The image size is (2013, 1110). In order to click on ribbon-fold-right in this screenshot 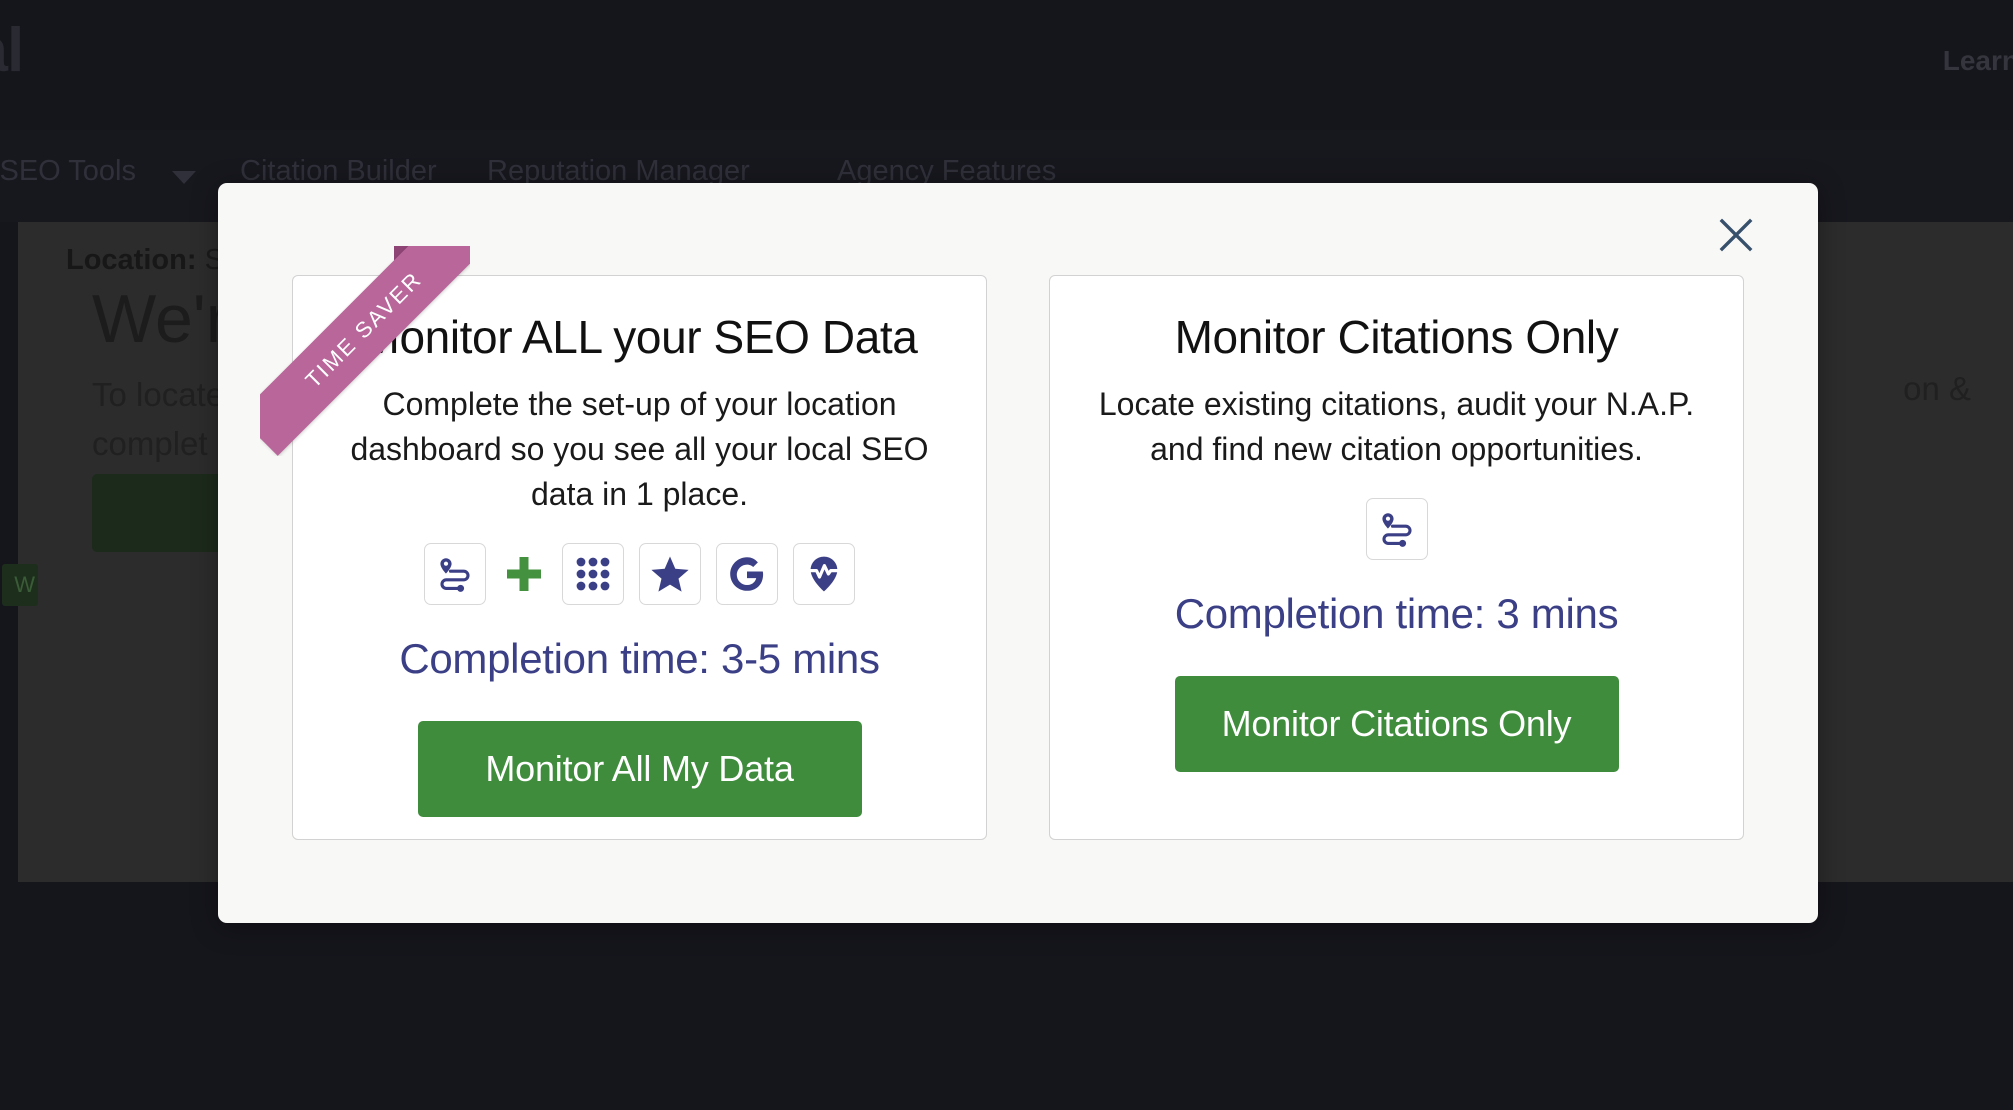, I will do `click(405, 257)`.